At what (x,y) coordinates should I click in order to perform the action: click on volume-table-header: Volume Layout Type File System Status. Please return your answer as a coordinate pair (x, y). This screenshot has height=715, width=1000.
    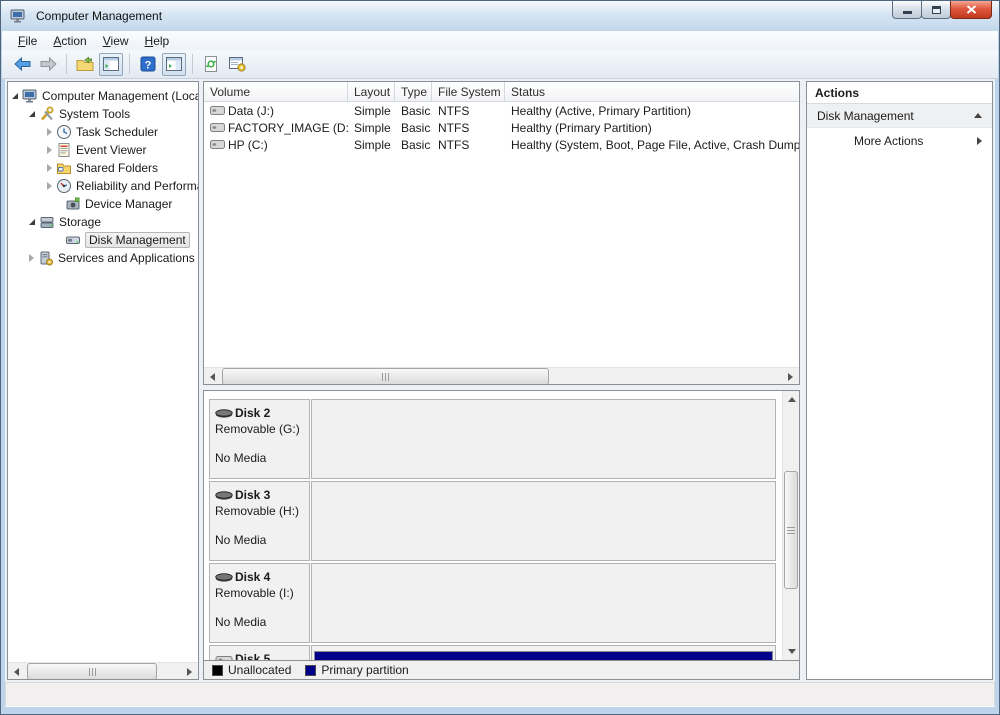
    Looking at the image, I should click on (501, 92).